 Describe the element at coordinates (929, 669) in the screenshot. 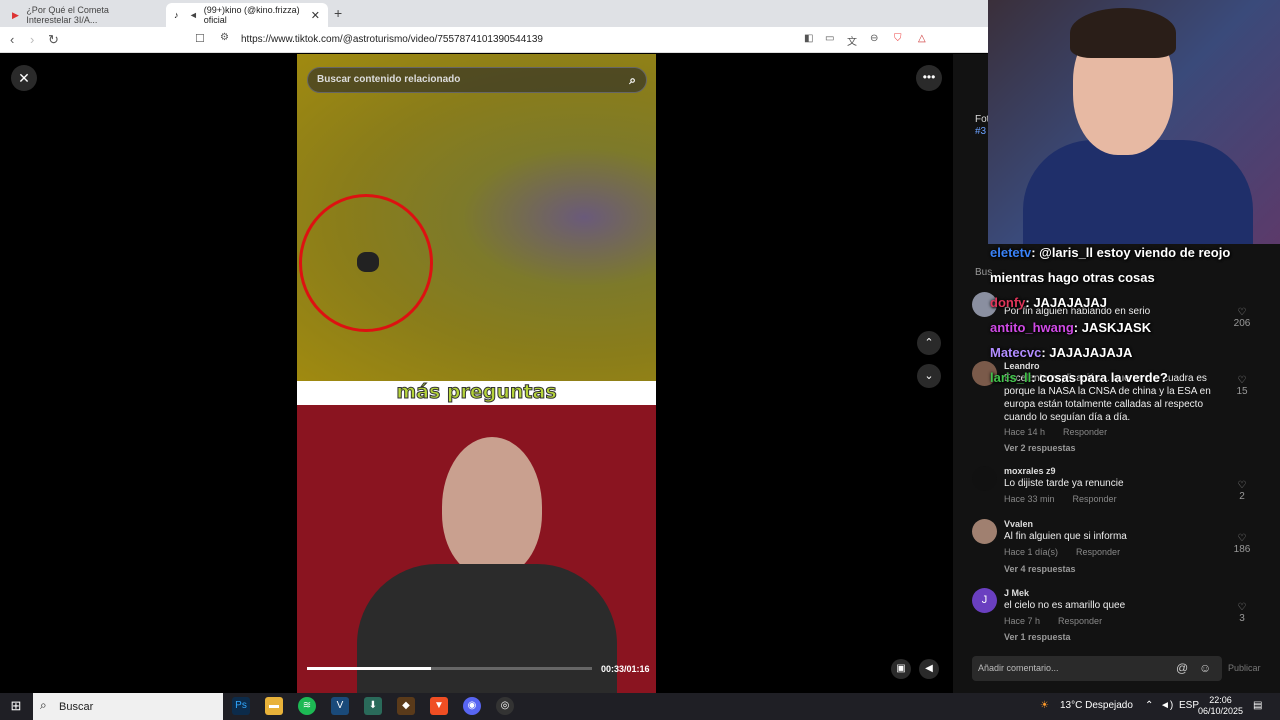

I see `volume-icon: ◀` at that location.